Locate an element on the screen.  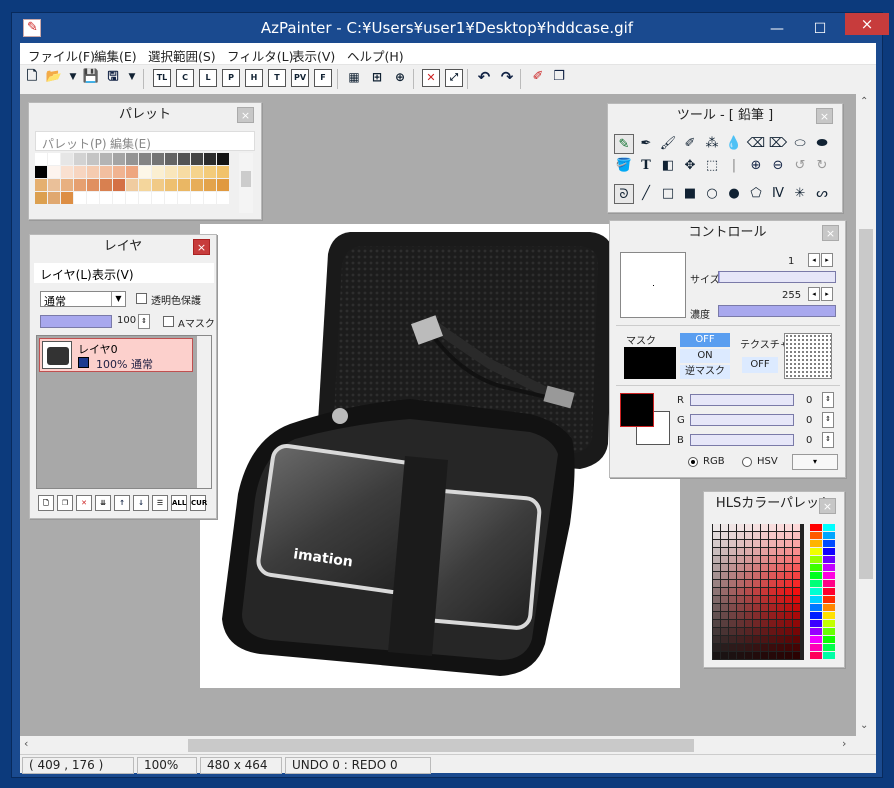
horizontal-scrollbar: ‹ › is located at coordinates (438, 745).